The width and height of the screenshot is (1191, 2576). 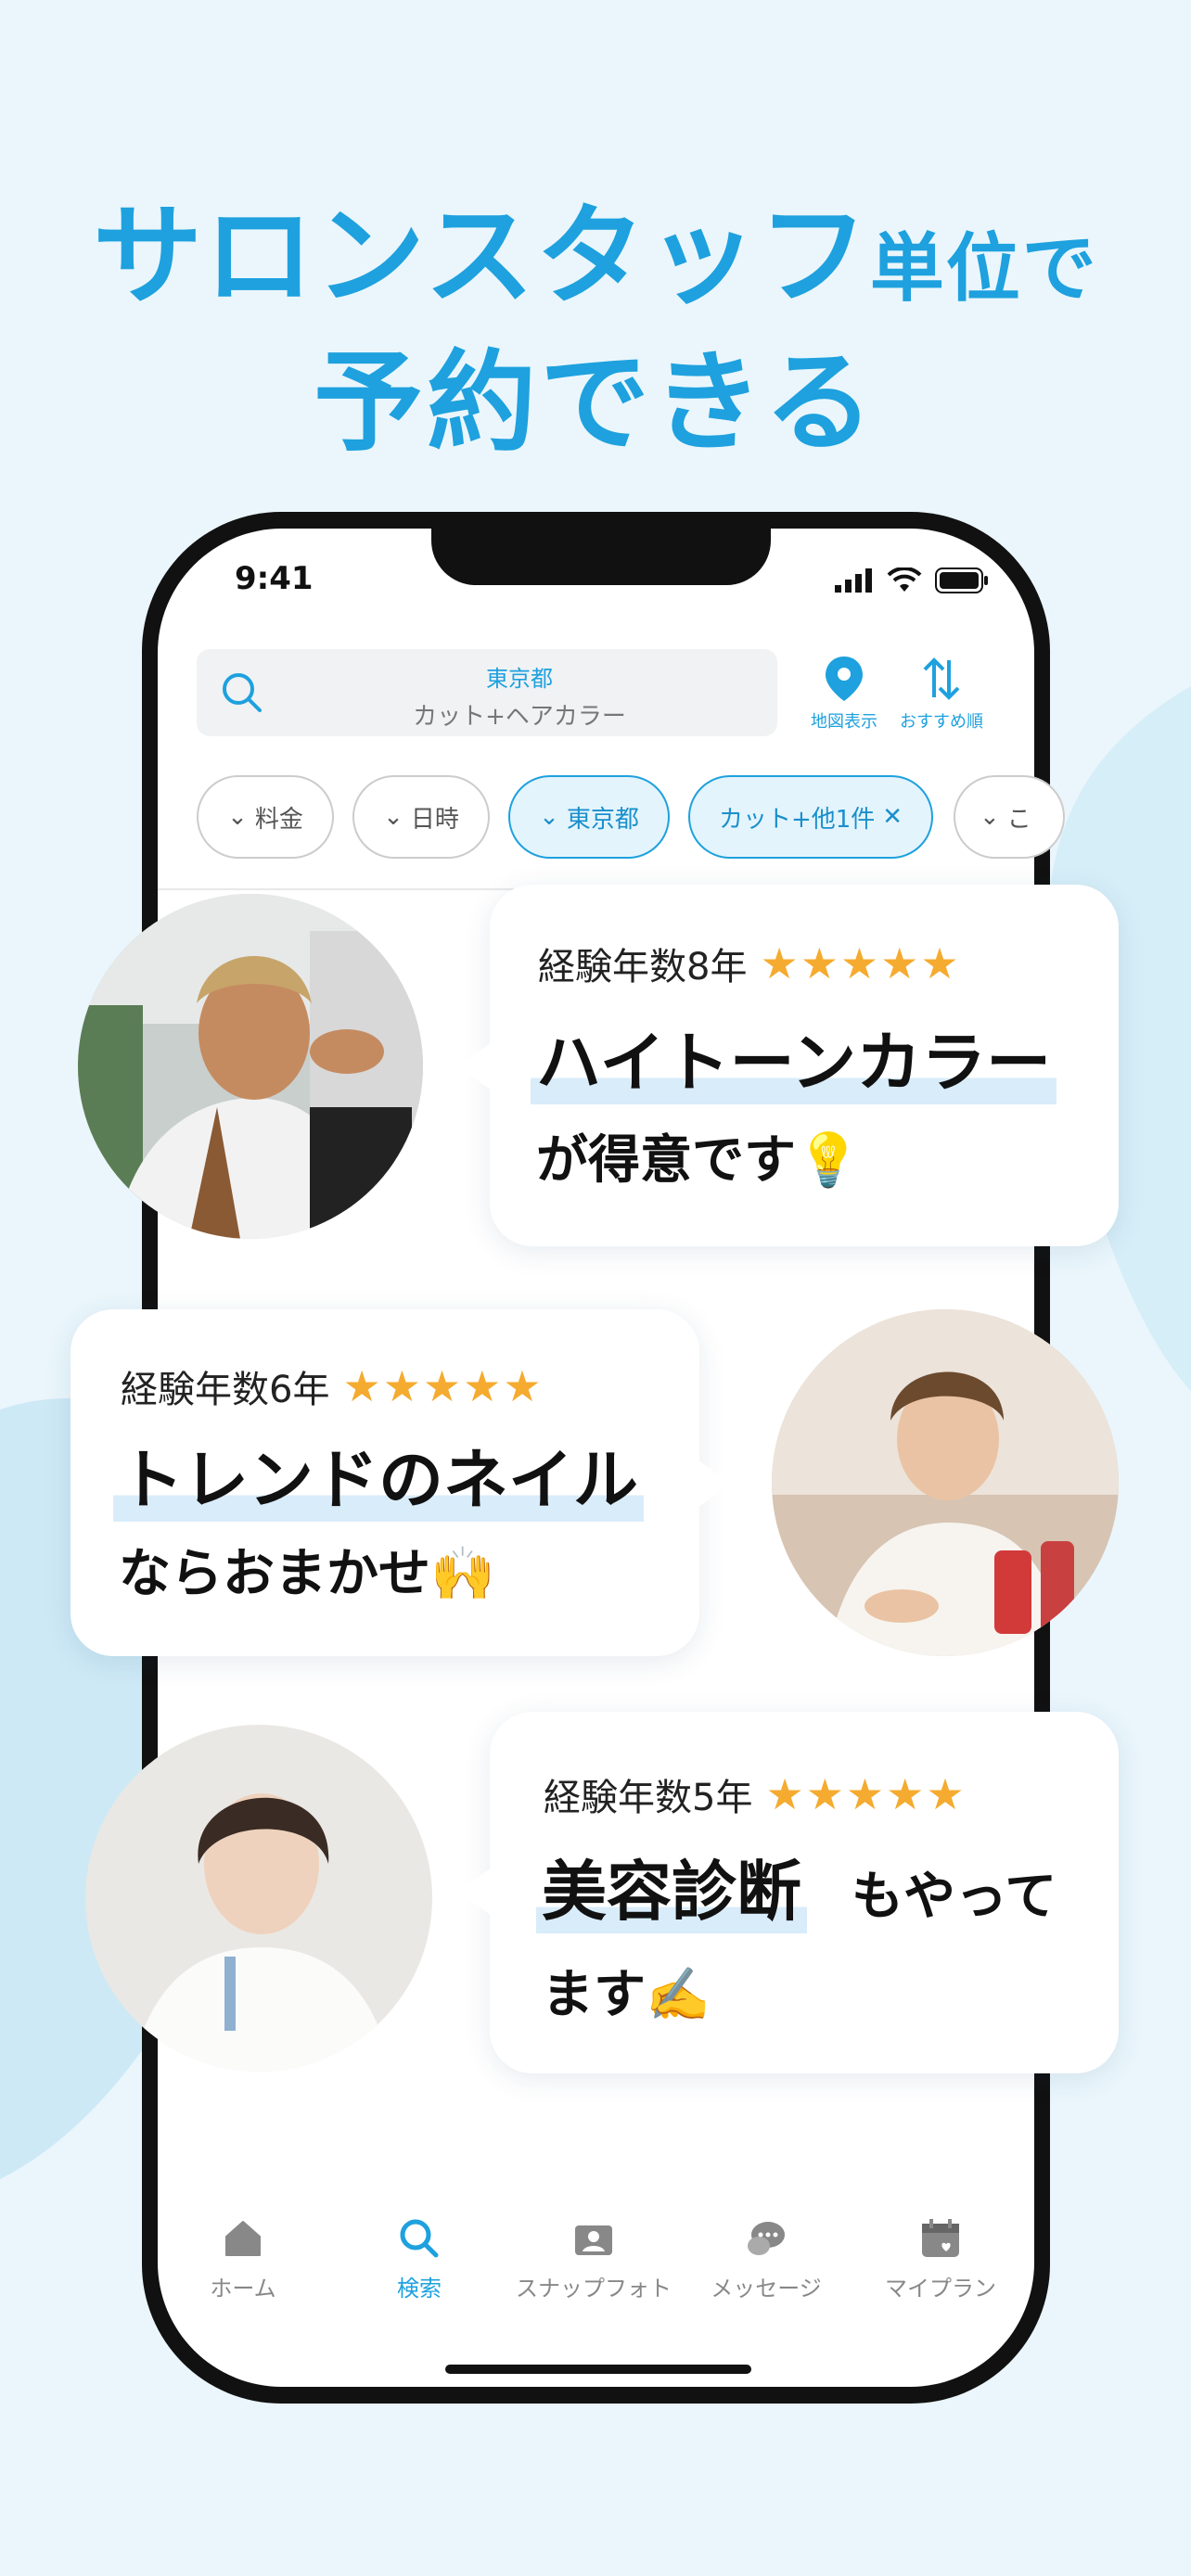 I want to click on map-pin-icon, so click(x=844, y=679).